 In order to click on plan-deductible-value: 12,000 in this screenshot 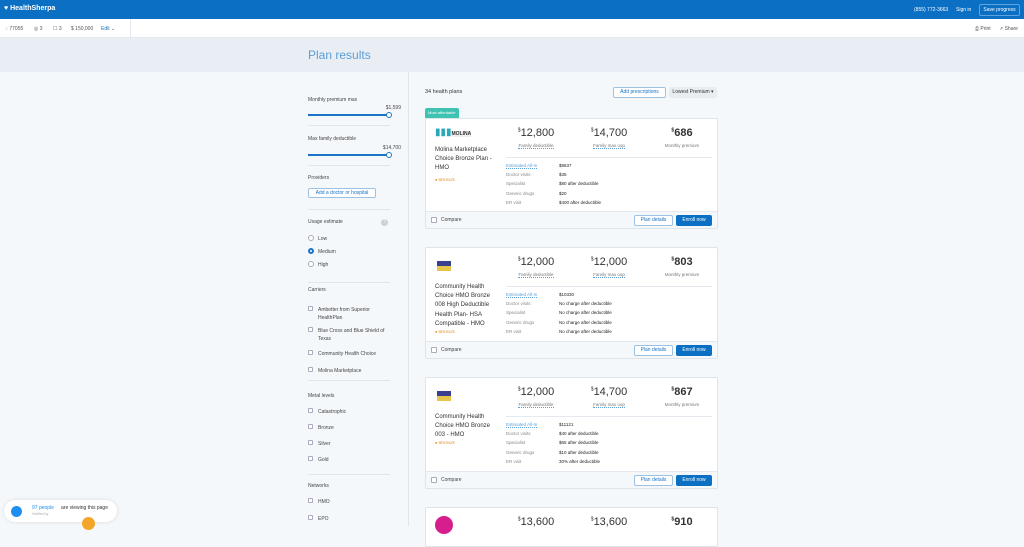, I will do `click(537, 392)`.